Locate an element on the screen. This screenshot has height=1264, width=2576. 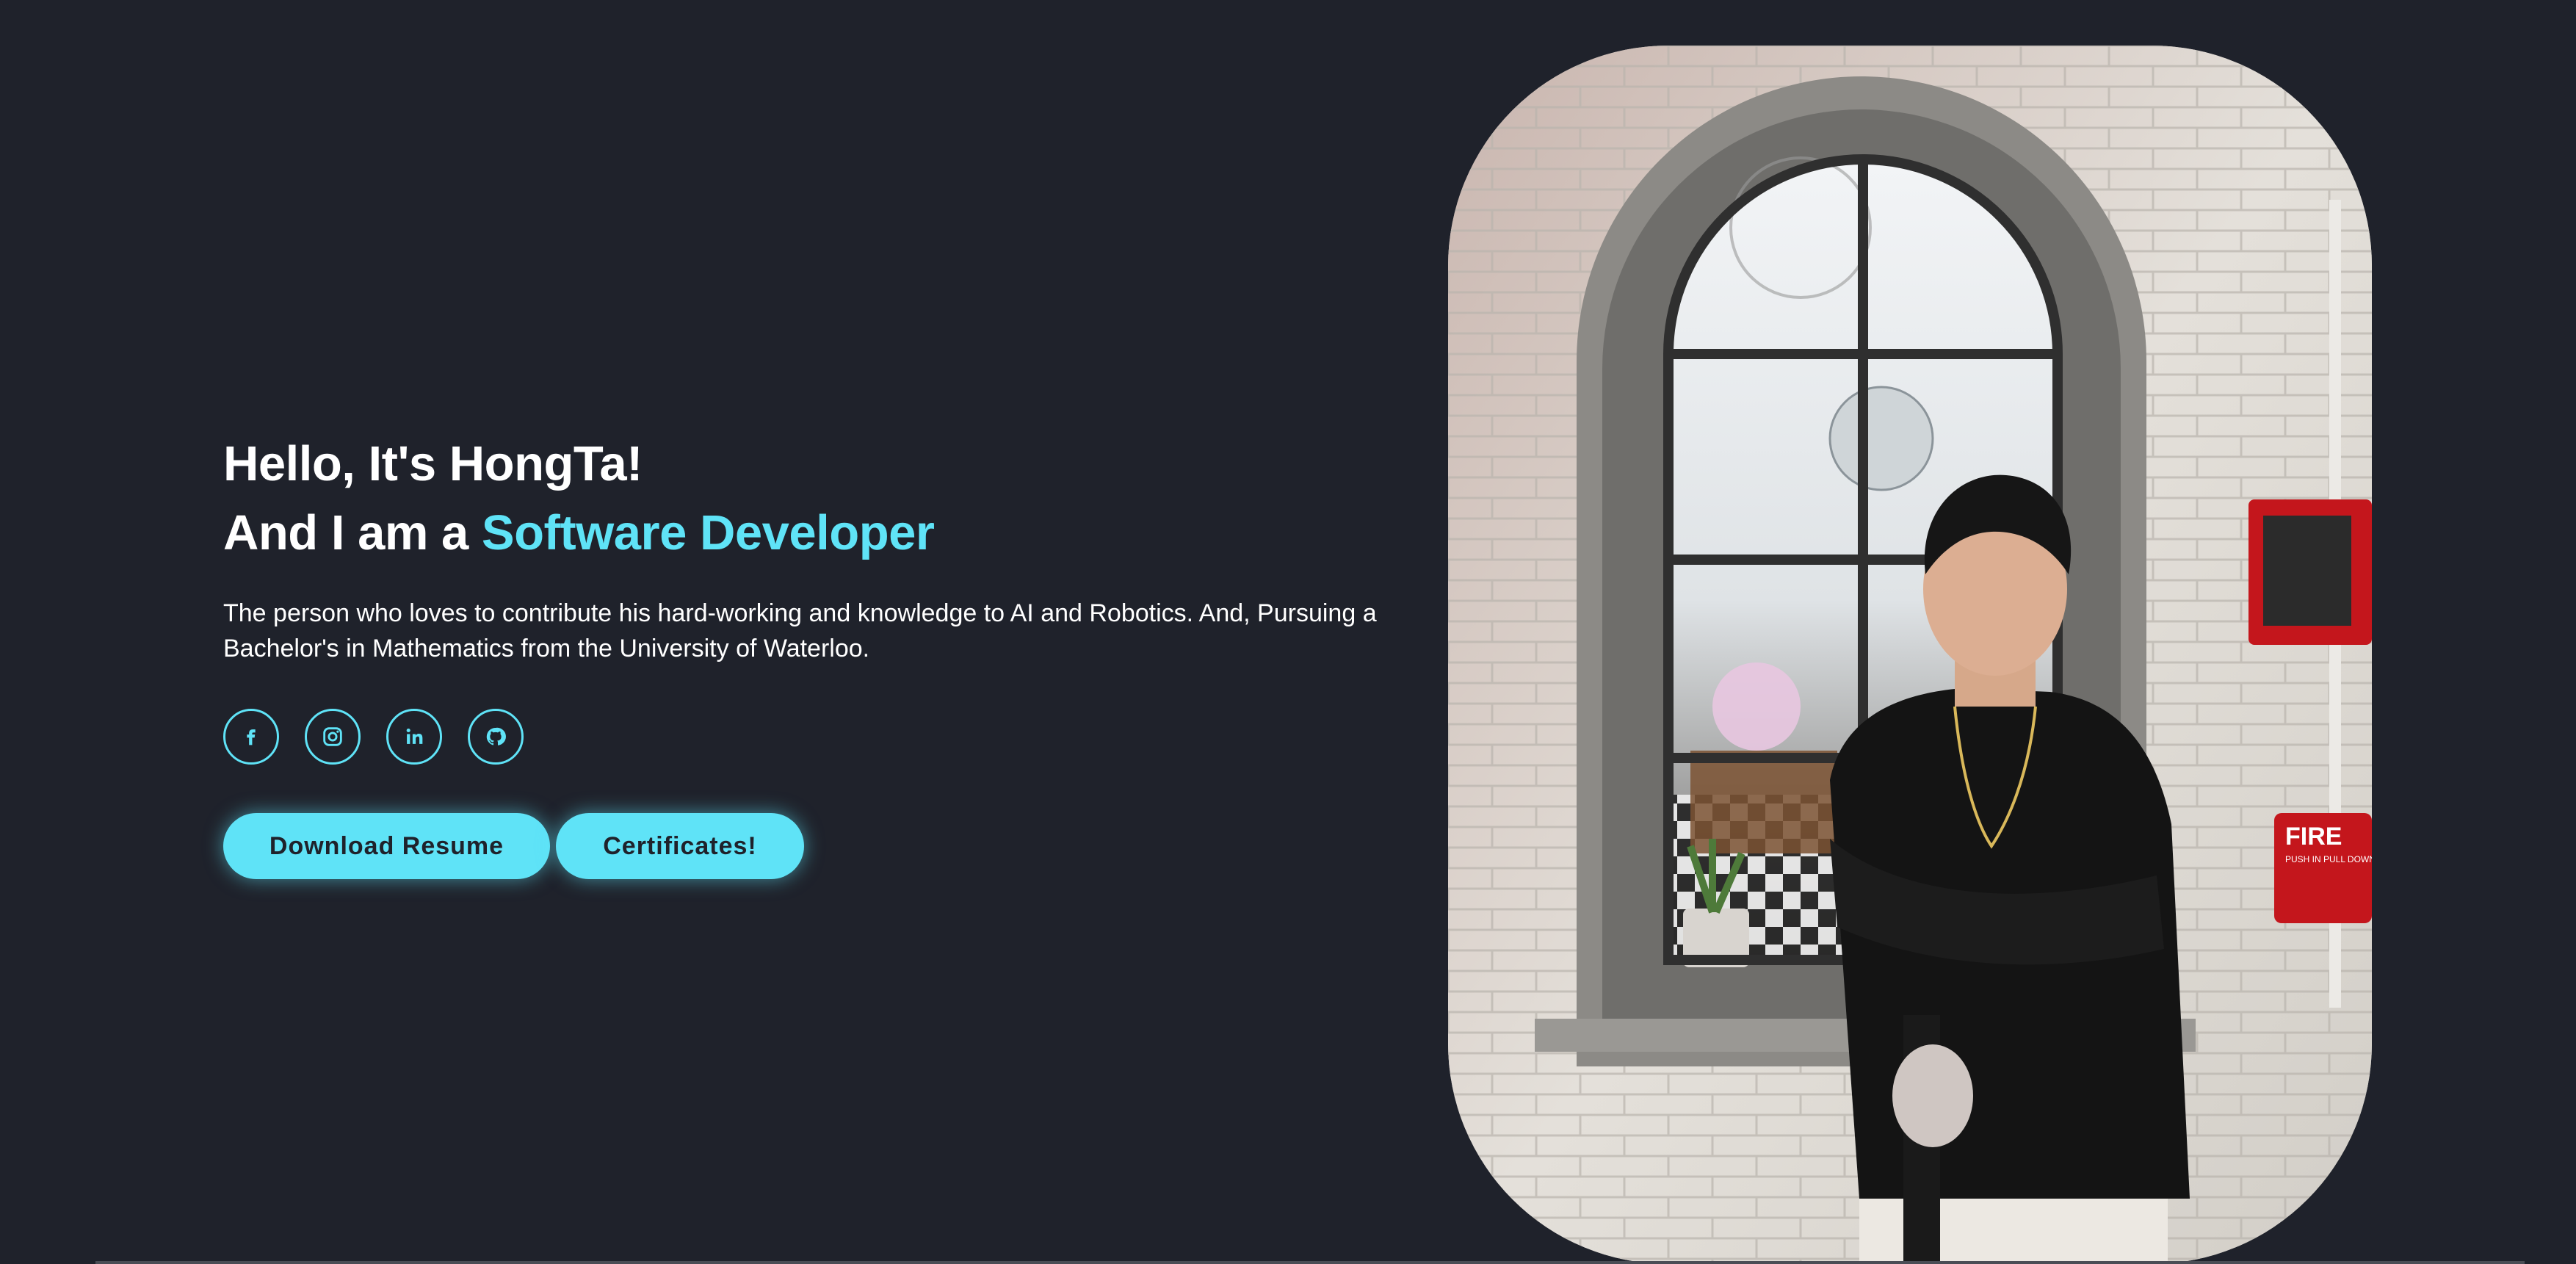
hero-title-prefix: And I am a is located at coordinates (352, 532).